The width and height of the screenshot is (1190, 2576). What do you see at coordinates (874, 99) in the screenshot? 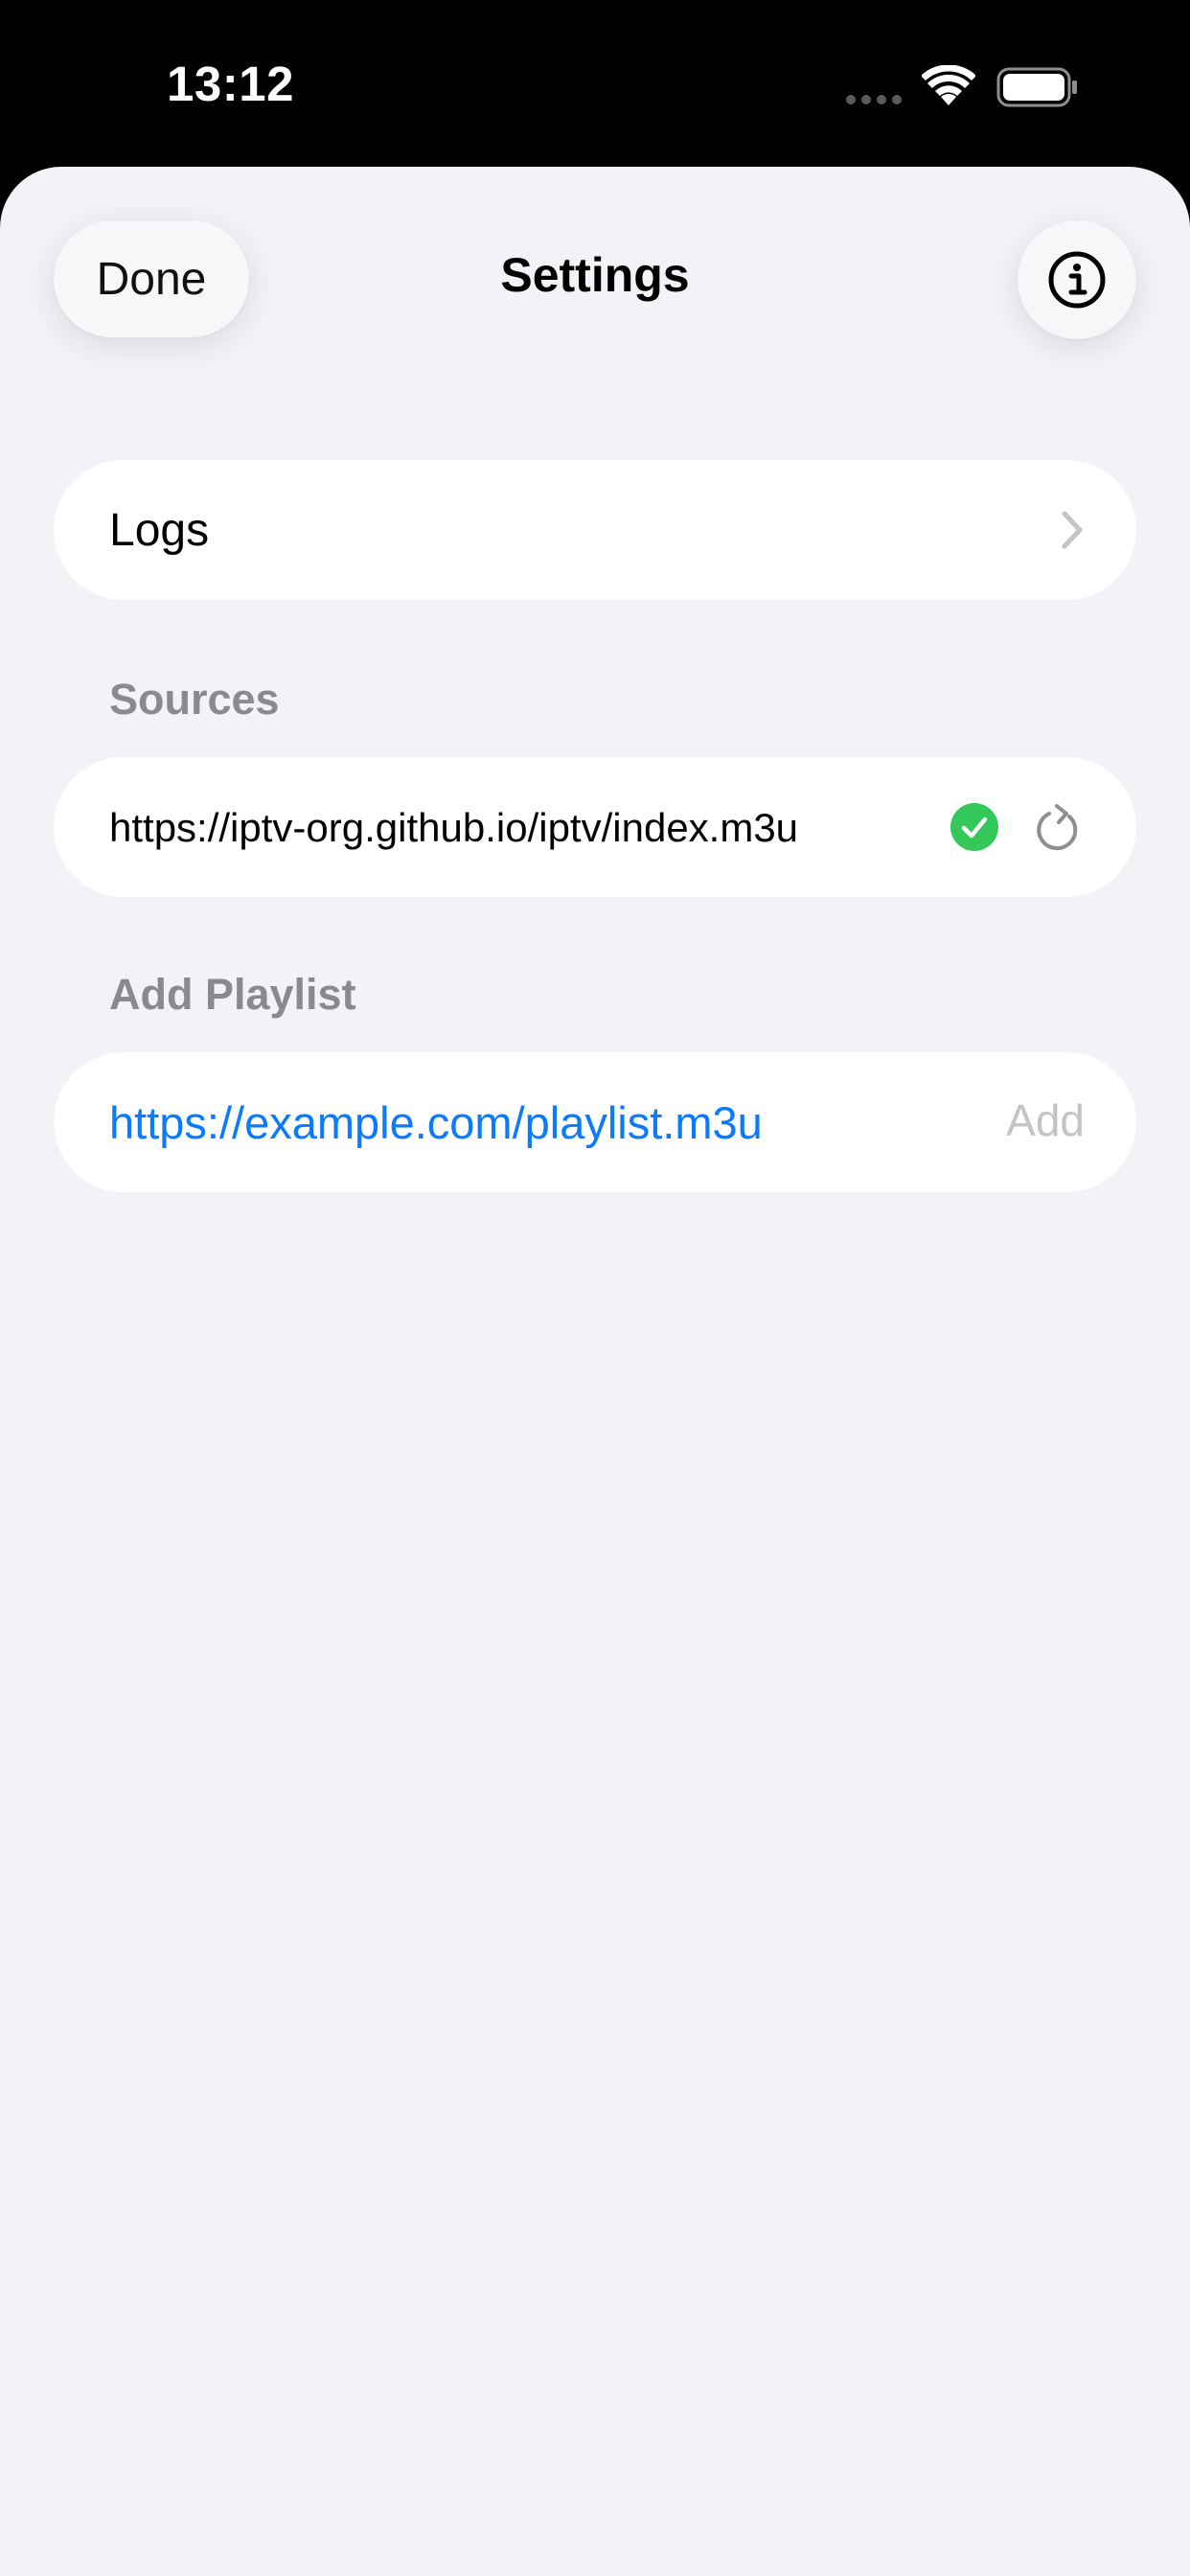
I see `cellular-signal-icon` at bounding box center [874, 99].